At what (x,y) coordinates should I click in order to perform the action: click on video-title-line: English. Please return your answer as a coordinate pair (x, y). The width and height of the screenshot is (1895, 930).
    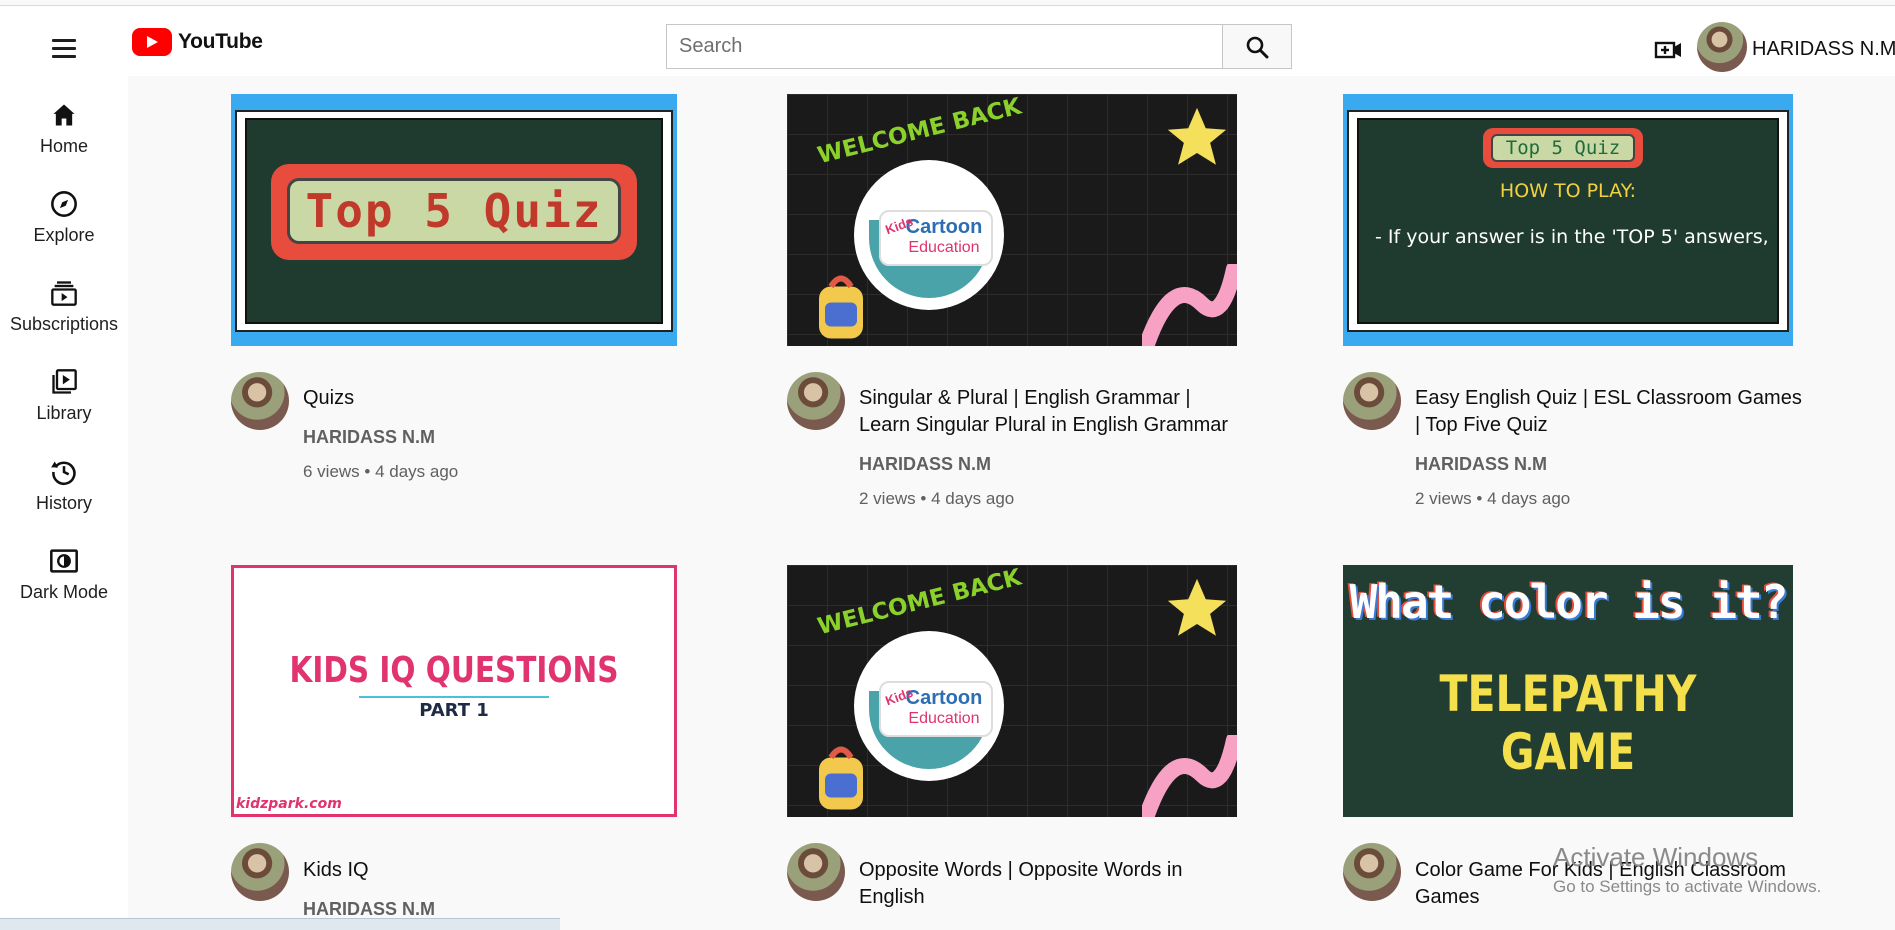
    Looking at the image, I should click on (892, 897).